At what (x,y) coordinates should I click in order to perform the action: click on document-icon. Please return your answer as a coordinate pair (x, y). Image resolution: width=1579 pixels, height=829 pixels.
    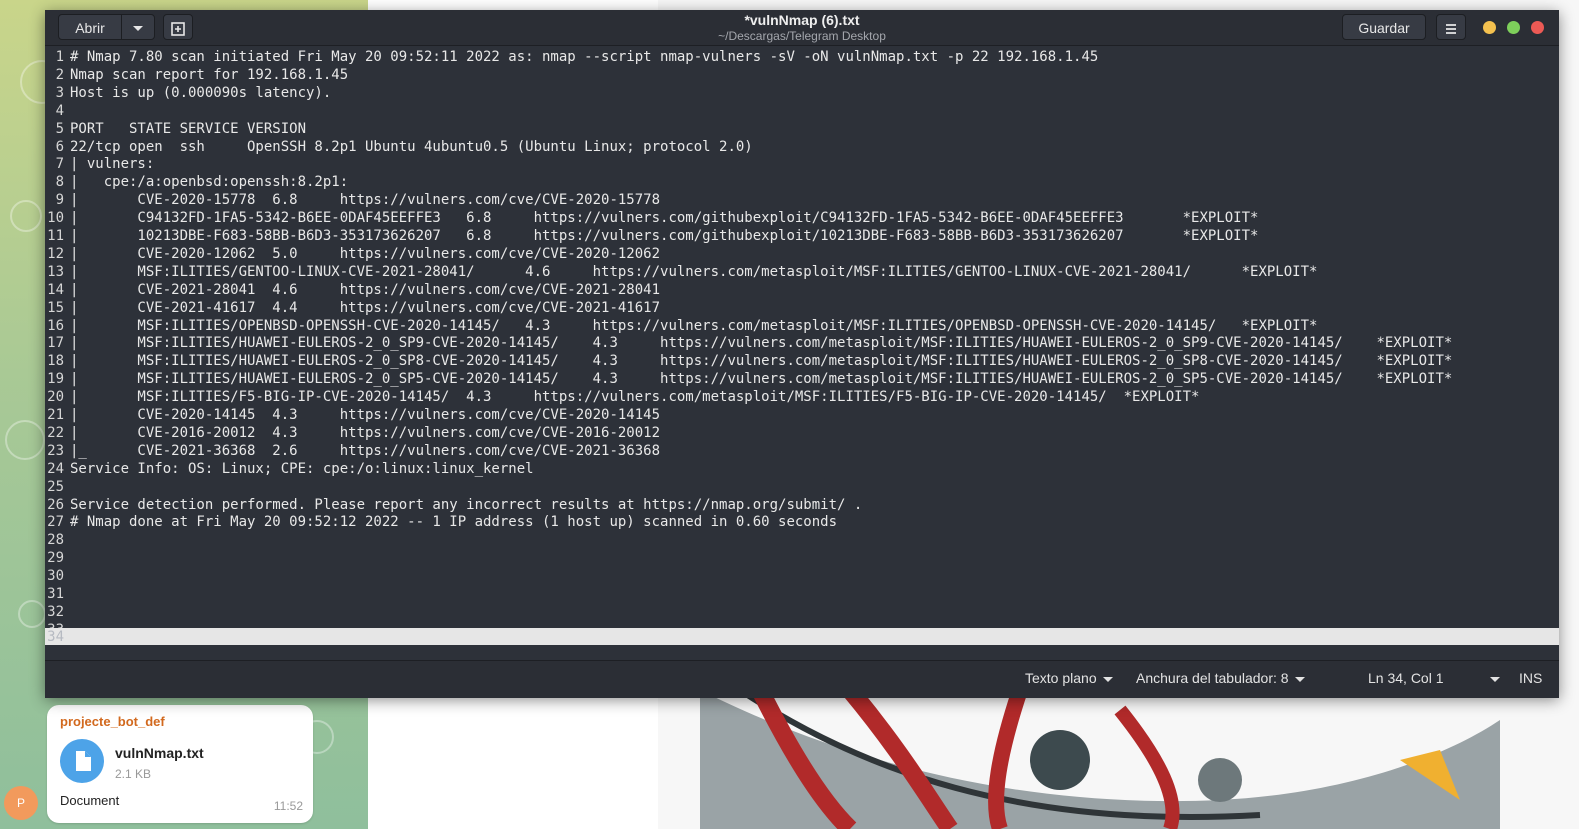
    Looking at the image, I should click on (82, 761).